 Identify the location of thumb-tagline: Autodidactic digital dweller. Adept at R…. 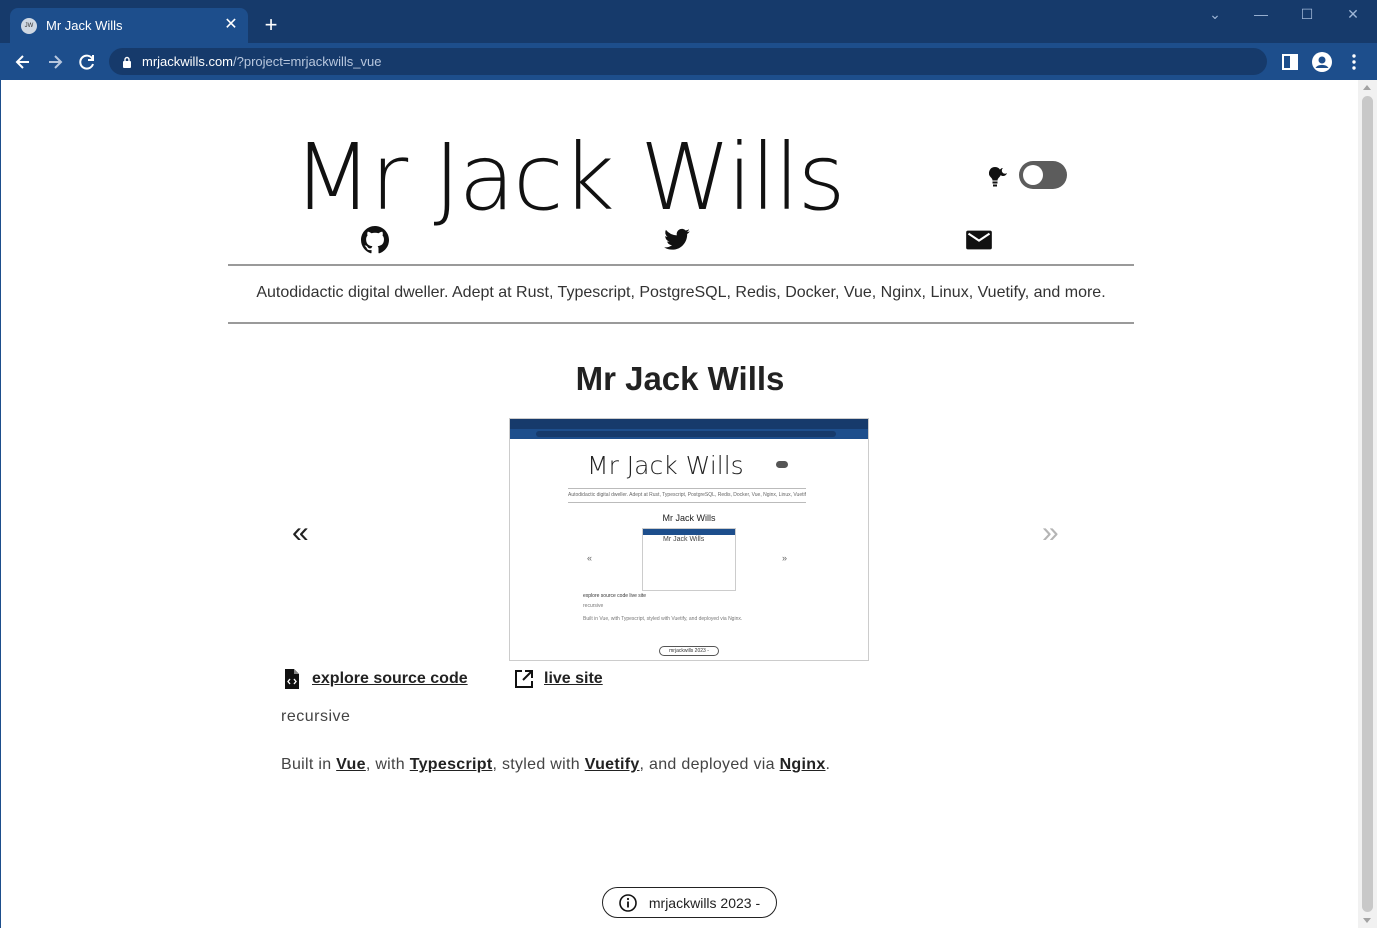
(687, 495).